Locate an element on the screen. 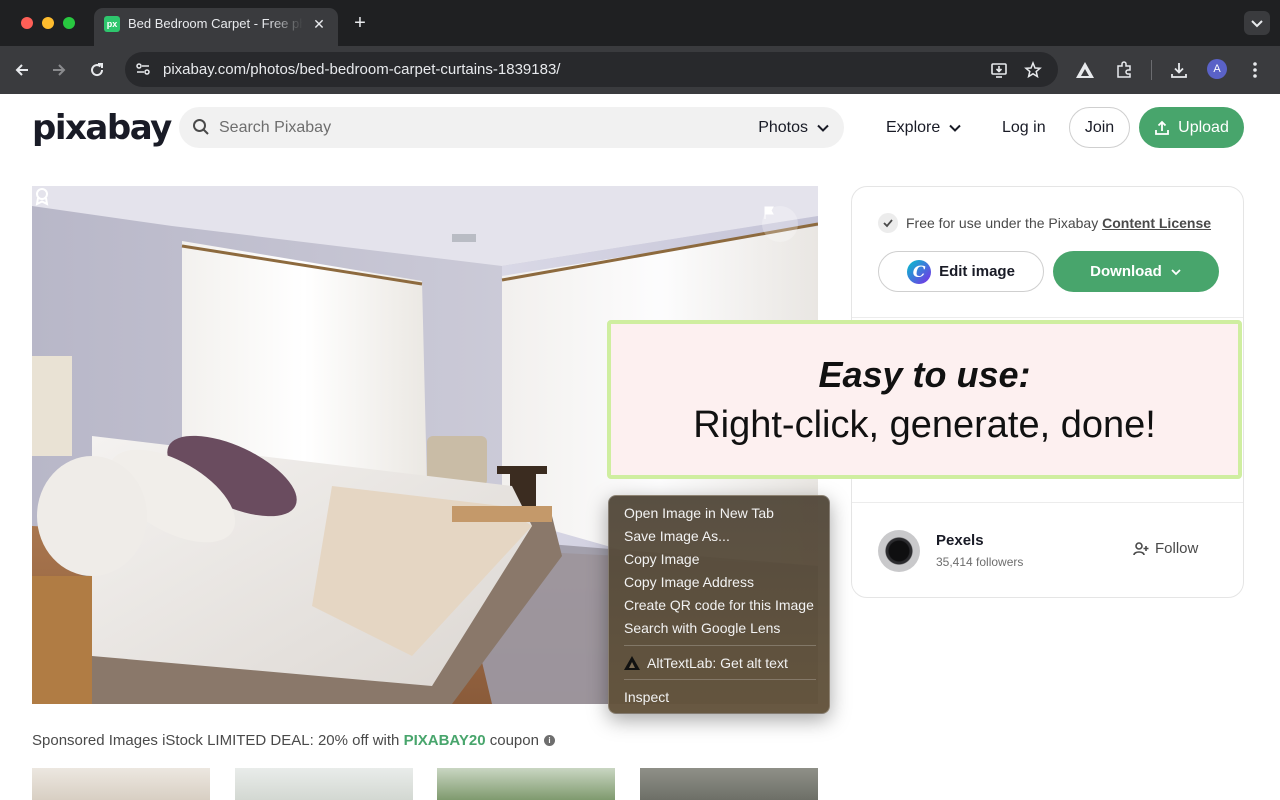 The width and height of the screenshot is (1280, 800). alttextlab-label: AltTextLab: Get alt text is located at coordinates (717, 663).